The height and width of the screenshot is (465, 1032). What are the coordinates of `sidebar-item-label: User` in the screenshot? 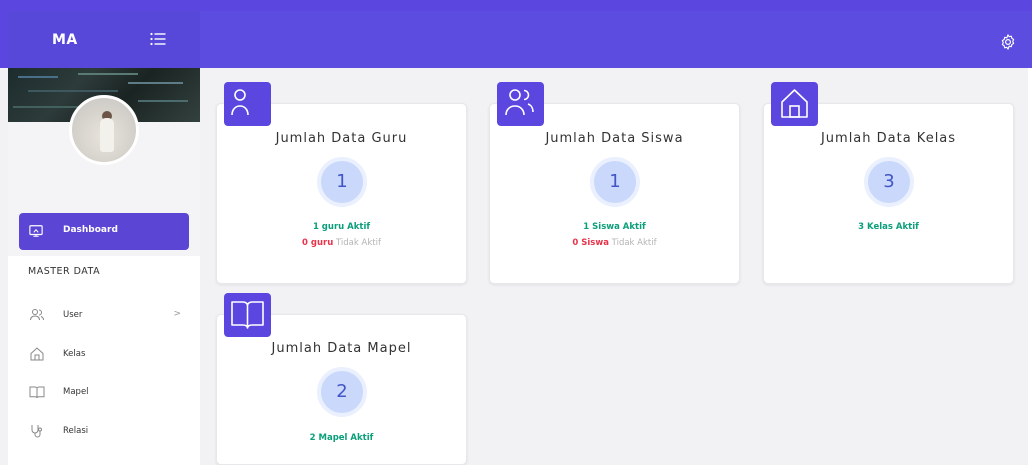 It's located at (73, 315).